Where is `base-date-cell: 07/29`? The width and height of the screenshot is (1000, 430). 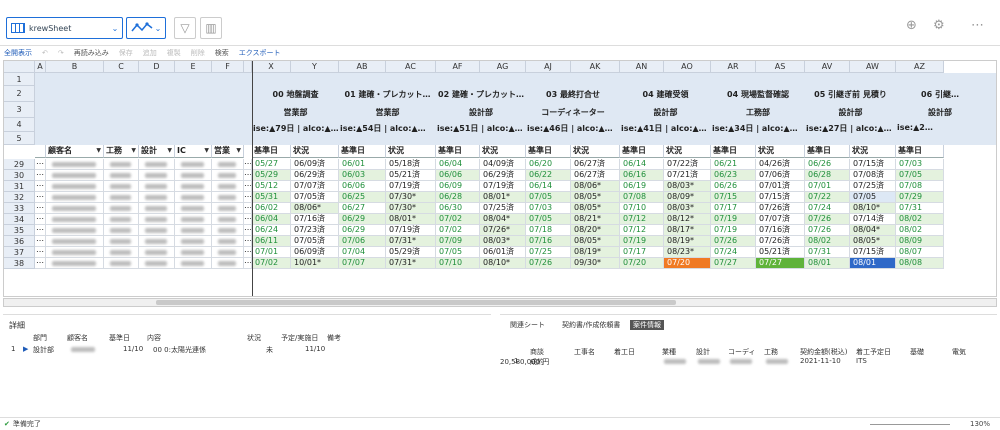
base-date-cell: 07/29 is located at coordinates (920, 197).